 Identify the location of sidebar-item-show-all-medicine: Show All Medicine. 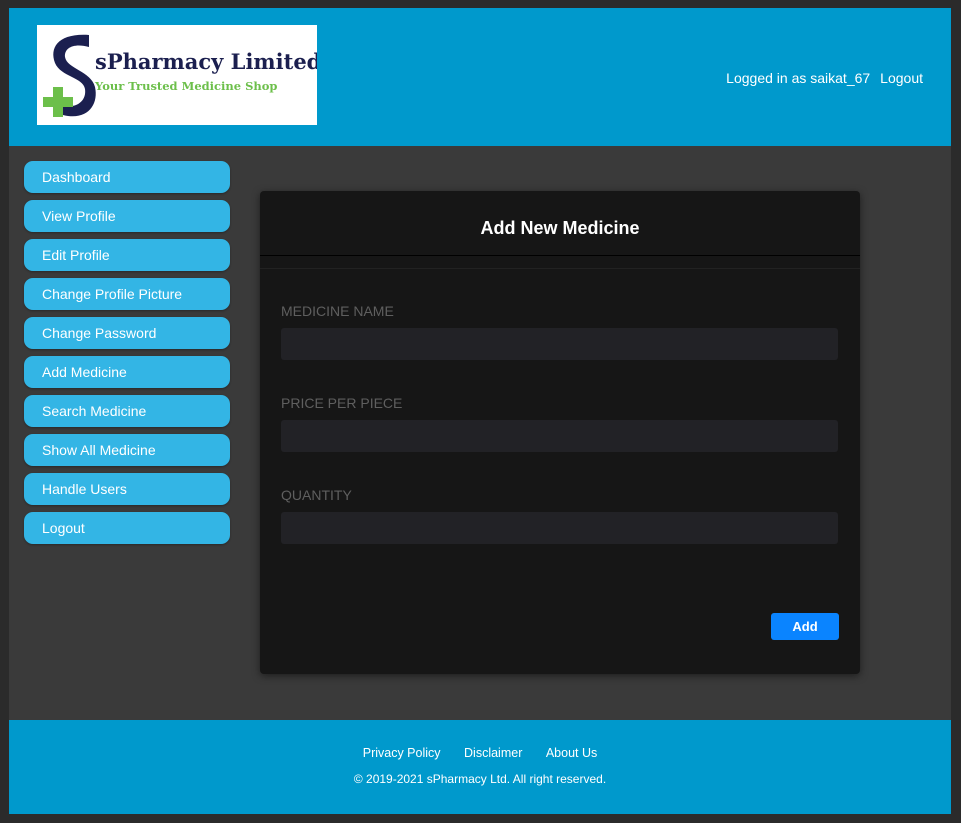
(127, 450).